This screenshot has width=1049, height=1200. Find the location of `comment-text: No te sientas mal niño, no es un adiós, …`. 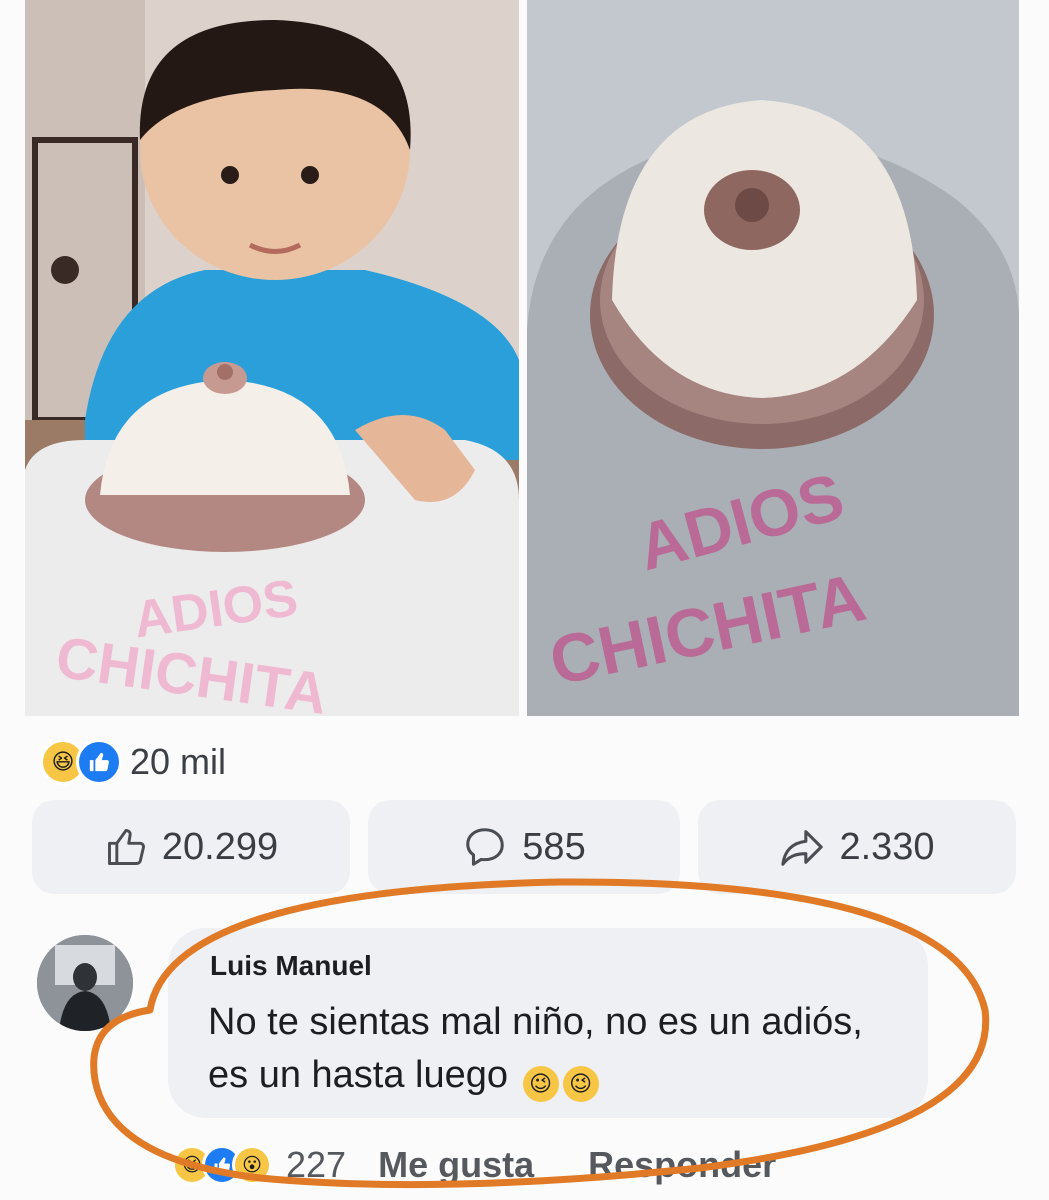

comment-text: No te sientas mal niño, no es un adiós, … is located at coordinates (553, 1049).